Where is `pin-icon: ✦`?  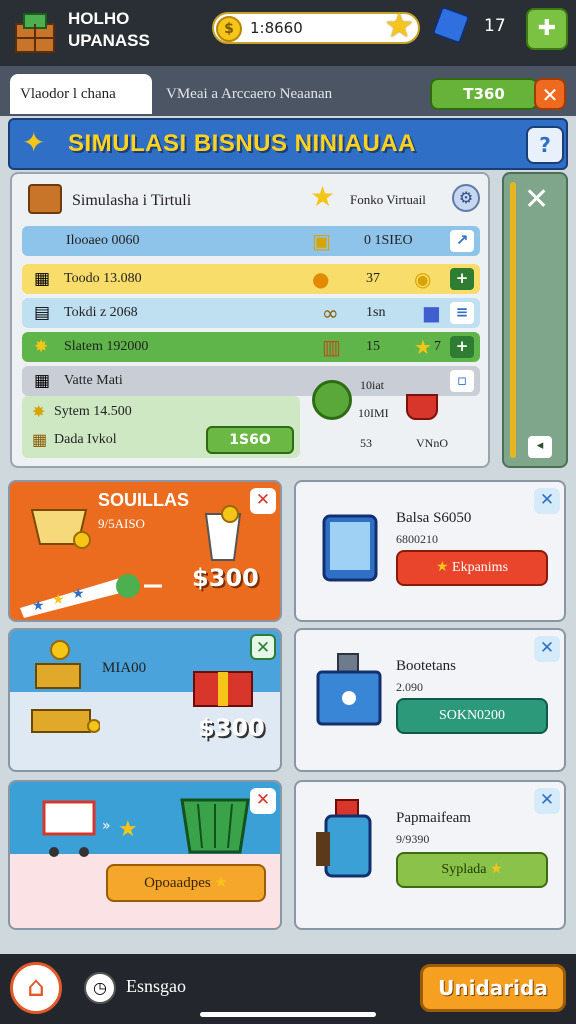
pin-icon: ✦ is located at coordinates (34, 142).